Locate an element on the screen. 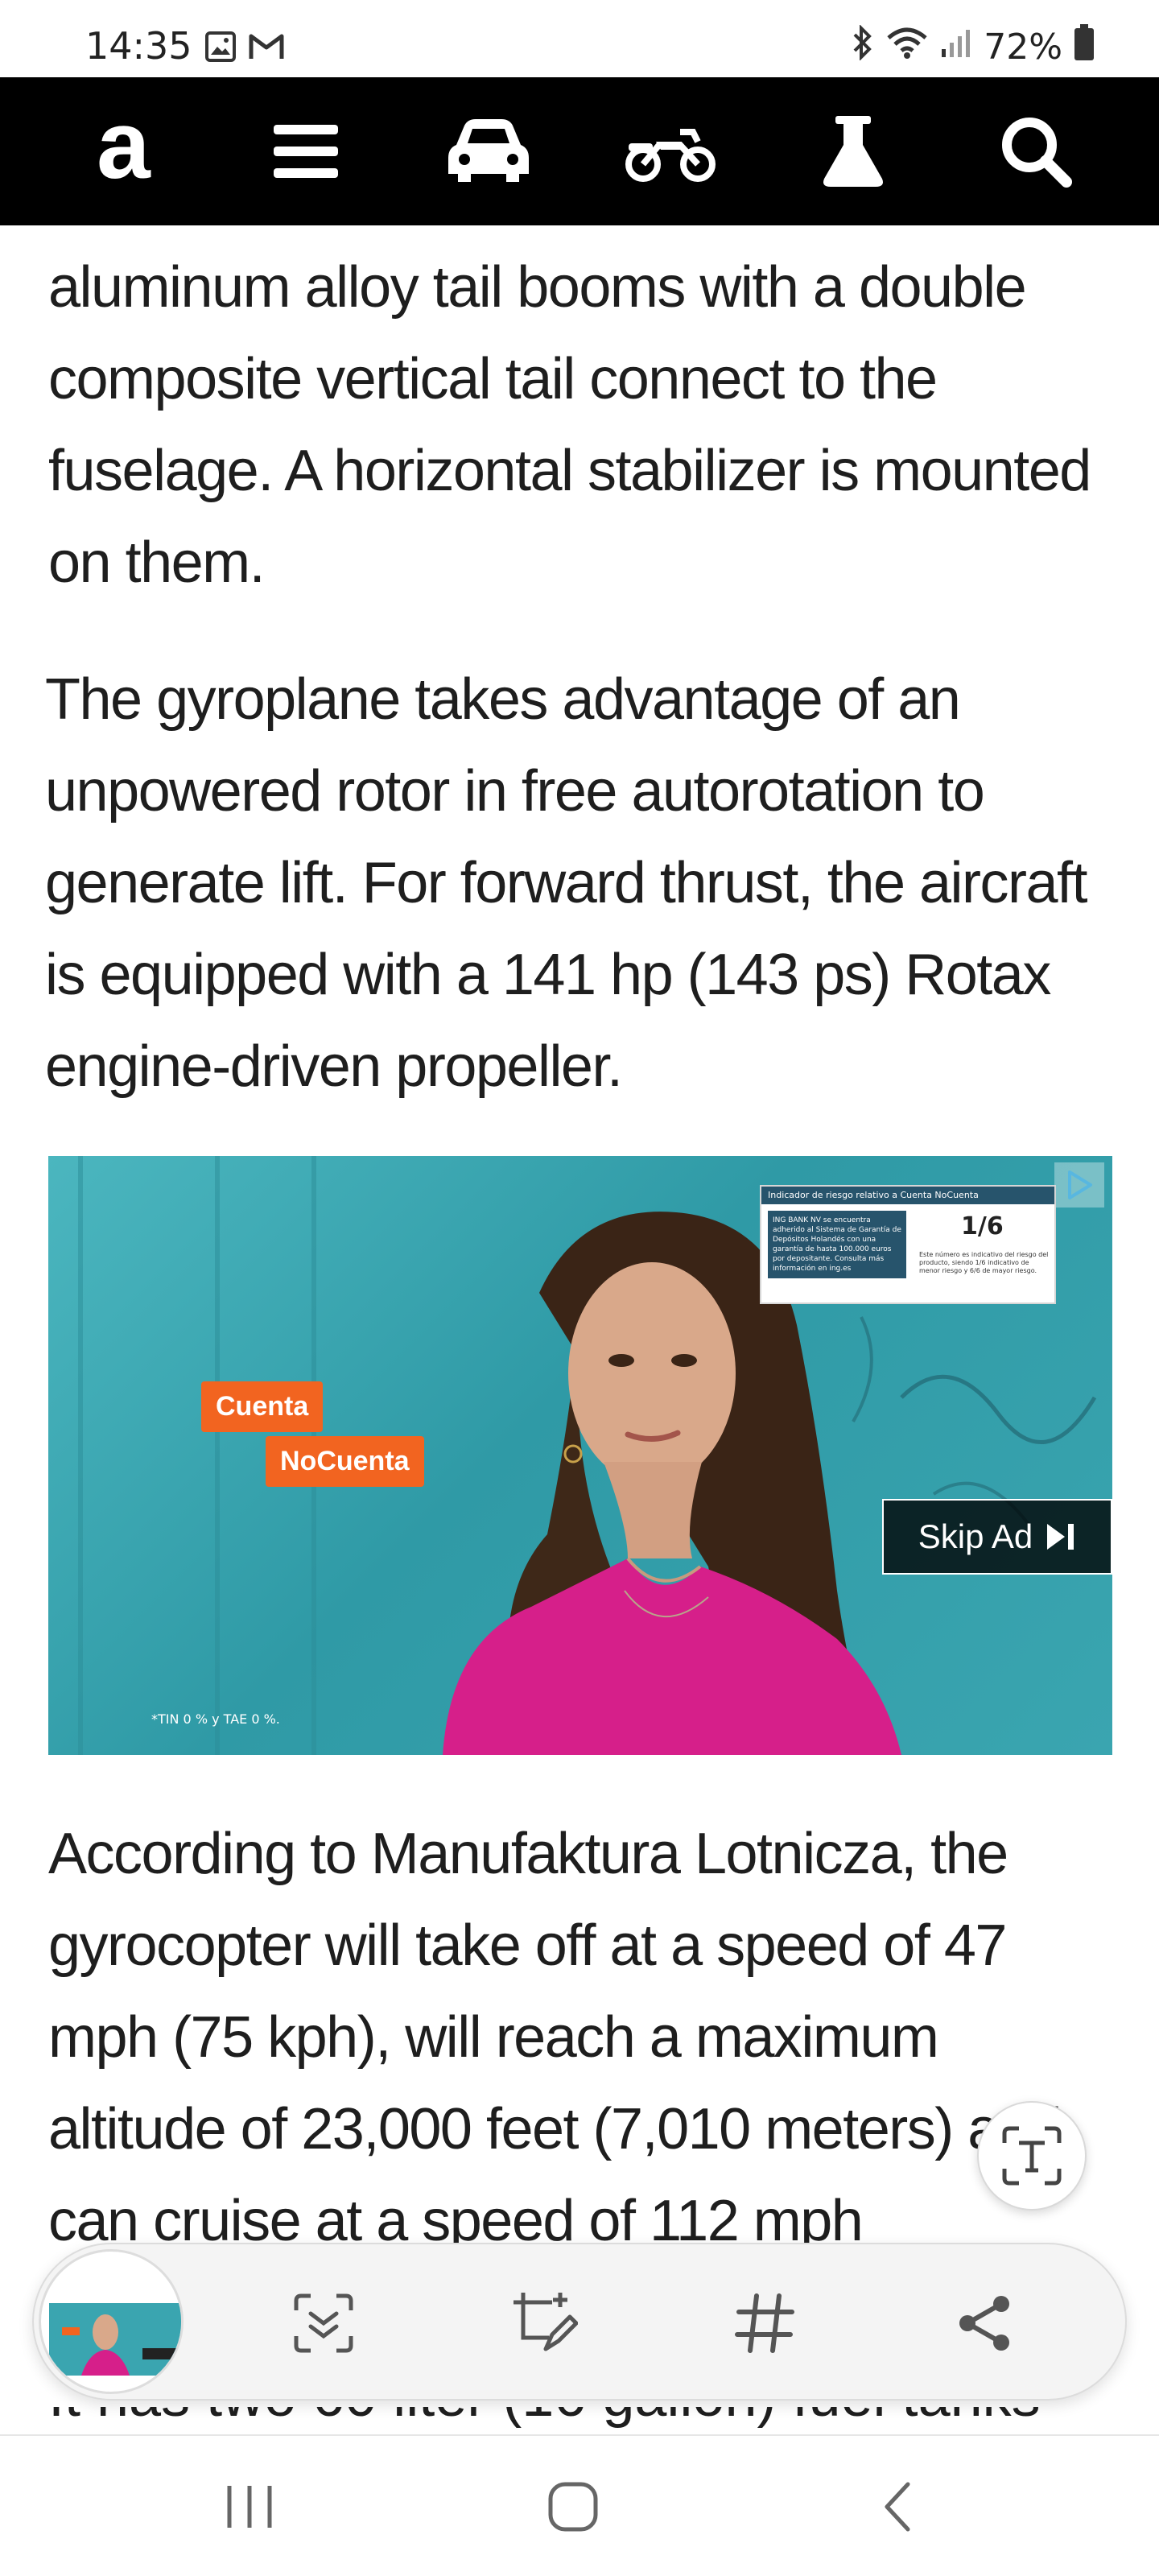 This screenshot has height=2576, width=1159. logo-text: a is located at coordinates (123, 145).